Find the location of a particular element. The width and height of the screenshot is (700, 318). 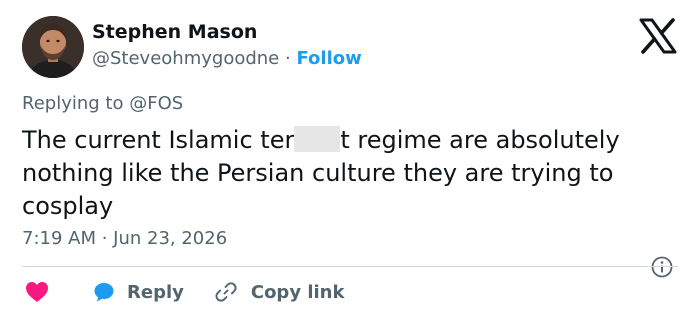

heart-icon is located at coordinates (37, 292).